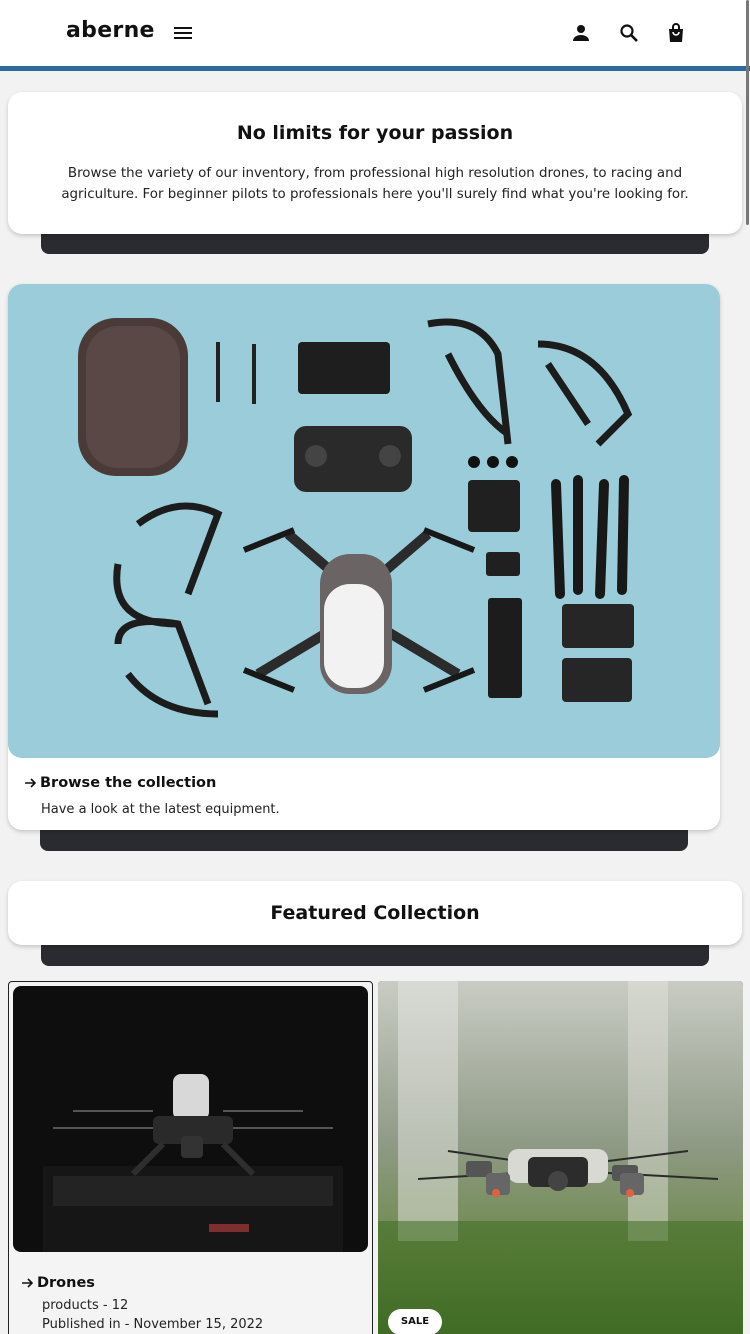 This screenshot has width=750, height=1334. I want to click on drones-title: Drones, so click(66, 1283).